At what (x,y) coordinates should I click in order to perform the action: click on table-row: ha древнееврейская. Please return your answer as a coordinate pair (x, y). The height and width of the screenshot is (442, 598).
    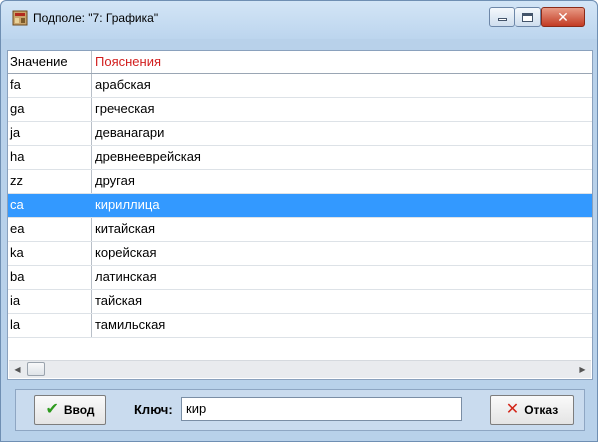
    Looking at the image, I should click on (300, 158).